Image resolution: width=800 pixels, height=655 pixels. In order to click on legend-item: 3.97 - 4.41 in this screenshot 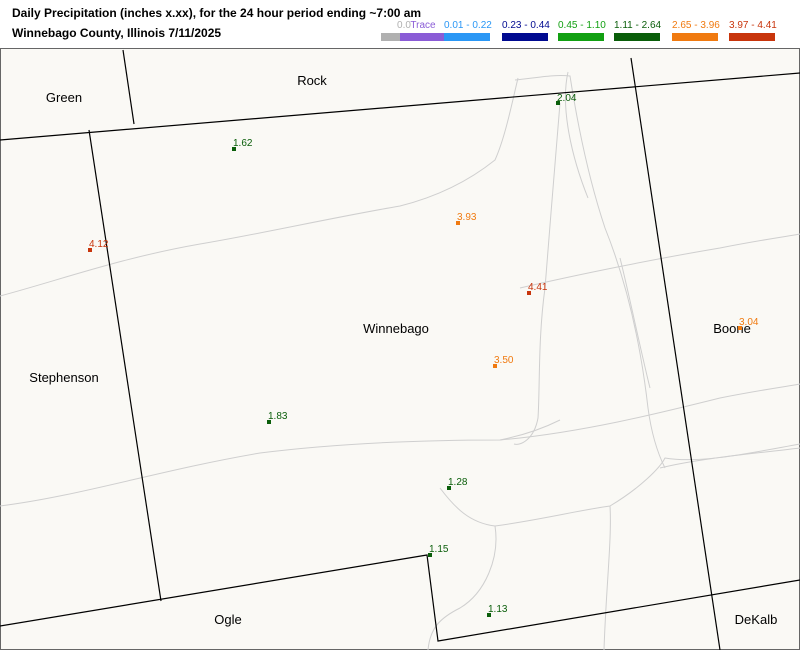, I will do `click(753, 30)`.